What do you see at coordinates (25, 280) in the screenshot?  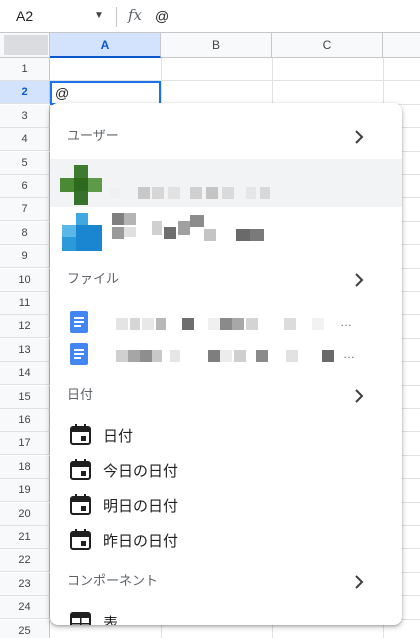 I see `row-header-10: 10` at bounding box center [25, 280].